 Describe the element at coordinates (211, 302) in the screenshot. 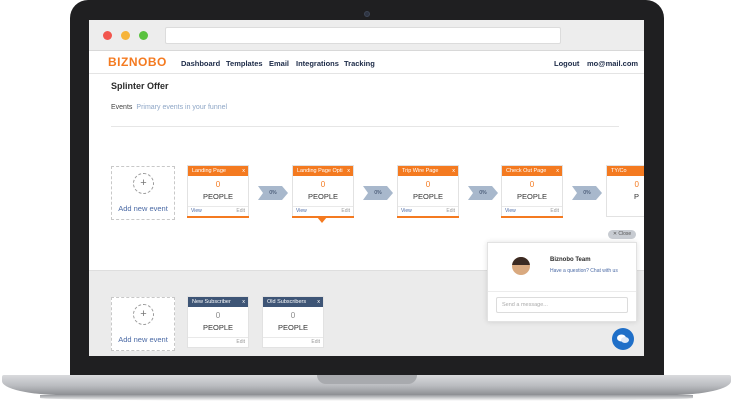

I see `card-title: New Subscriber` at that location.